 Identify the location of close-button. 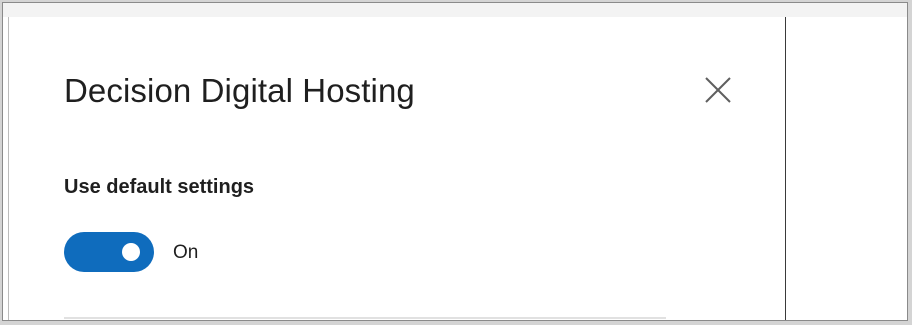
(718, 90).